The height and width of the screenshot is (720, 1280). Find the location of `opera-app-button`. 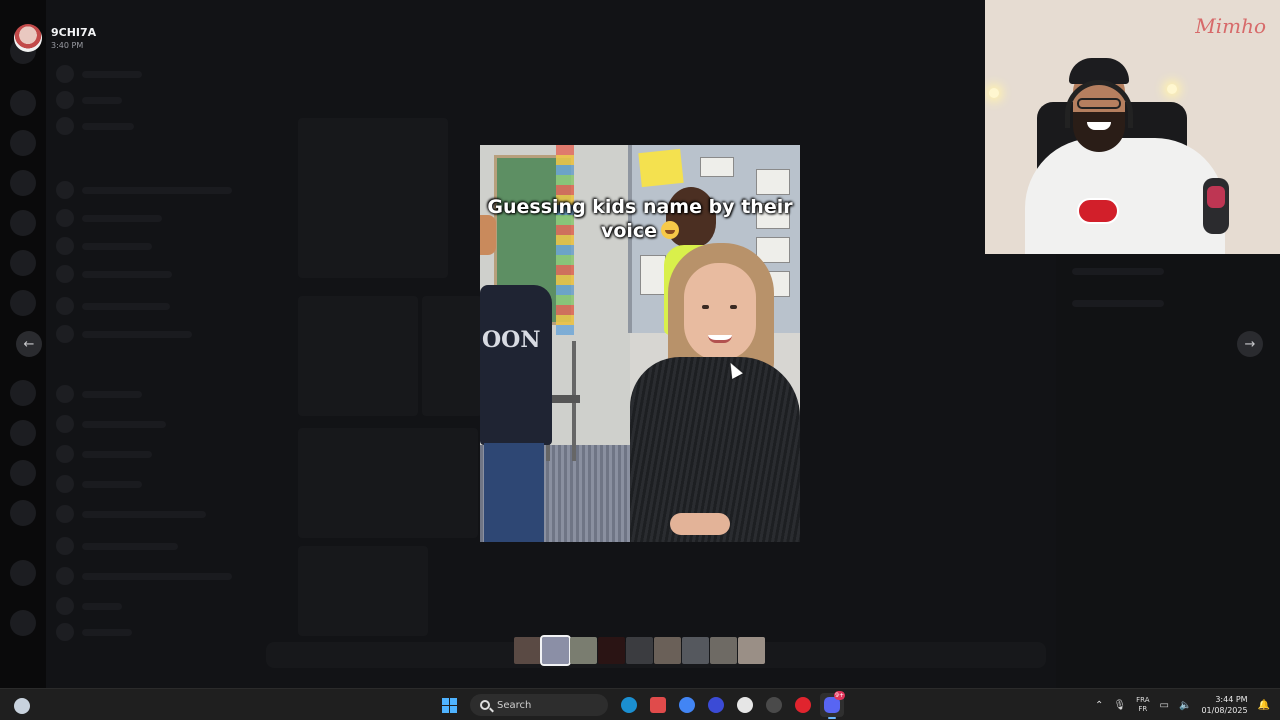

opera-app-button is located at coordinates (803, 705).